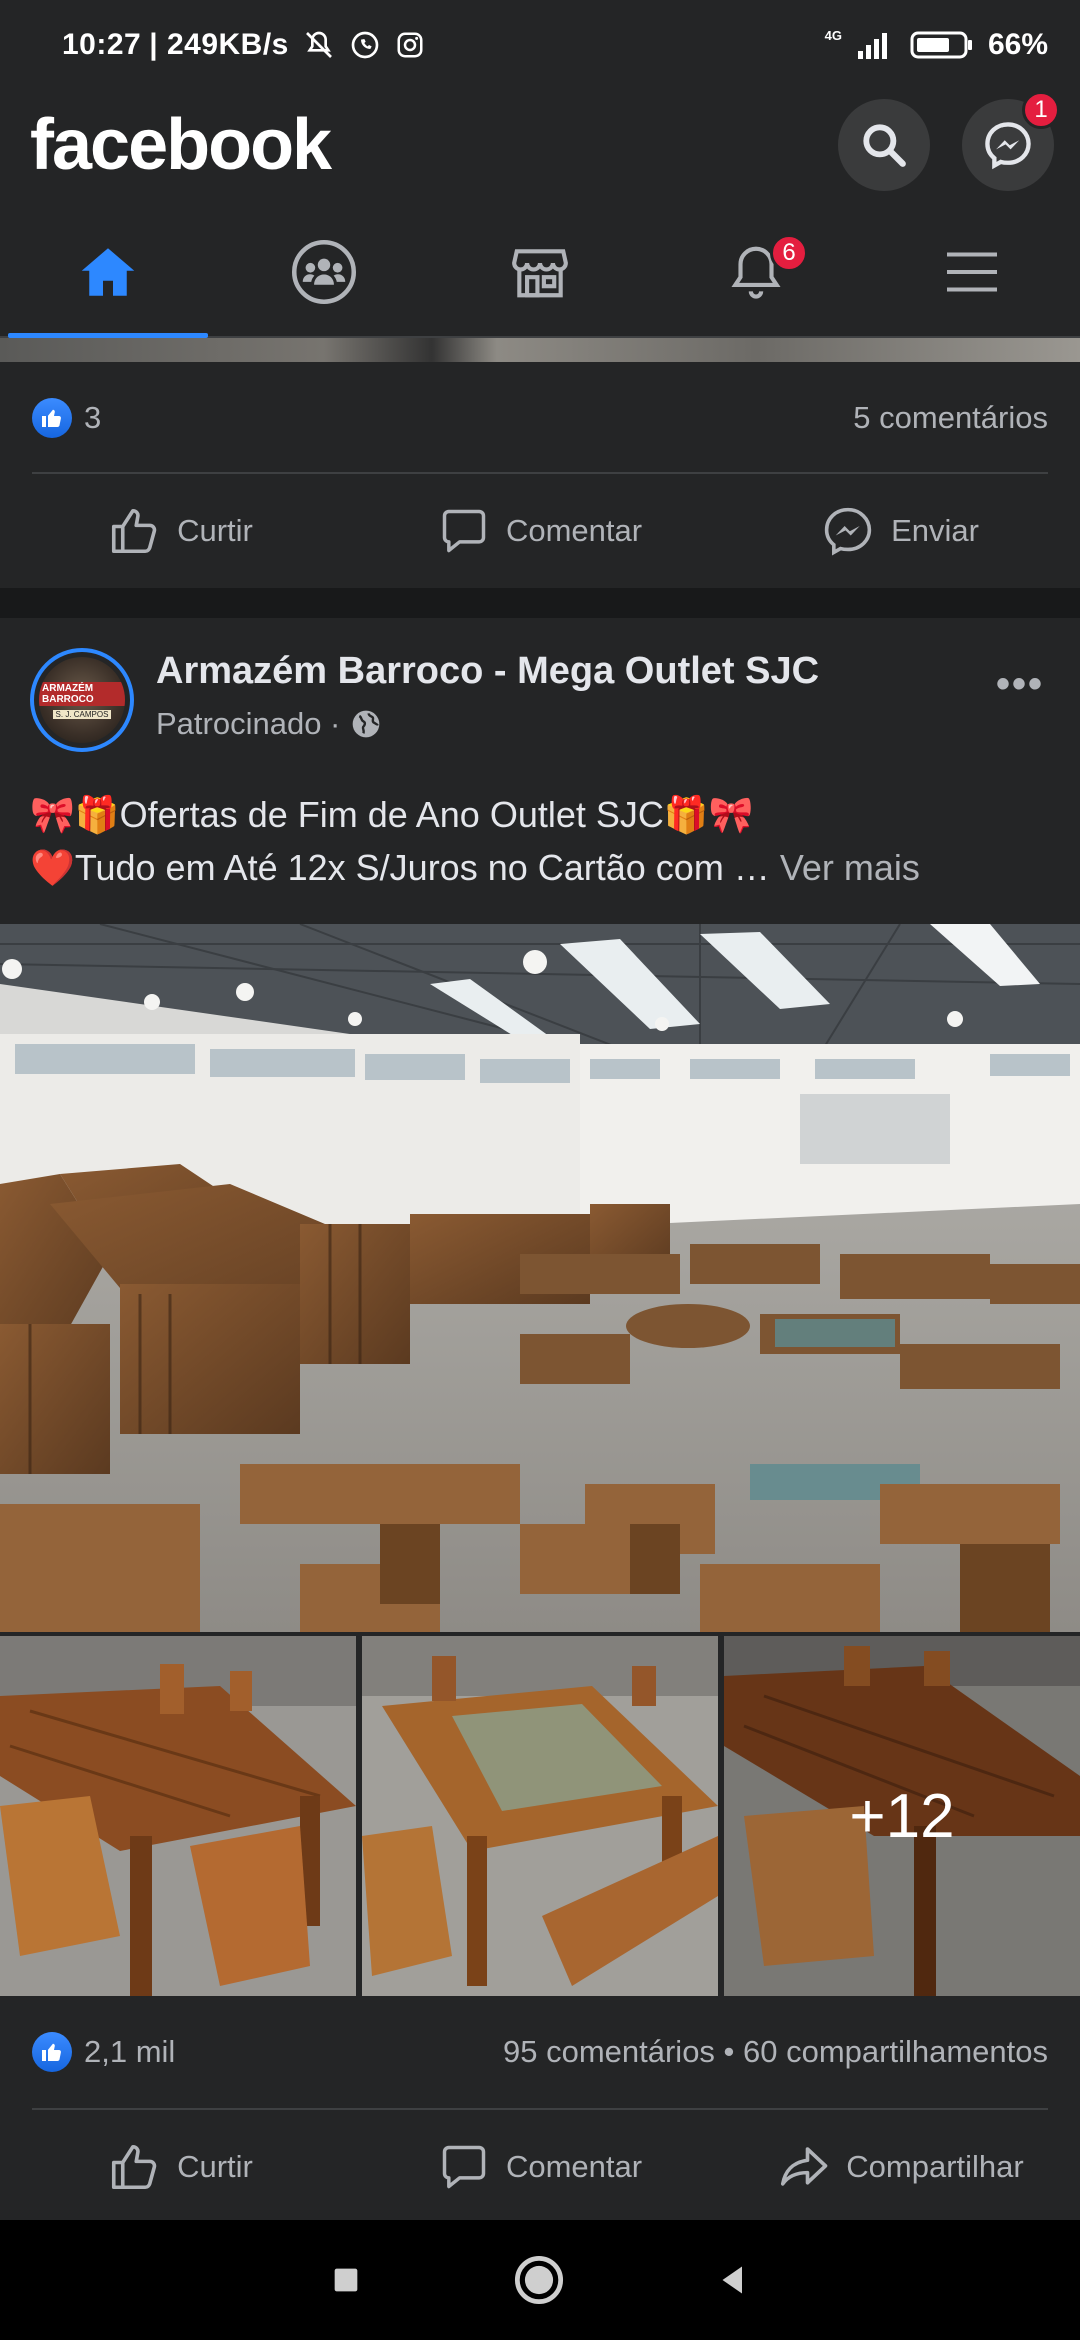  What do you see at coordinates (540, 603) in the screenshot?
I see `feed-separator` at bounding box center [540, 603].